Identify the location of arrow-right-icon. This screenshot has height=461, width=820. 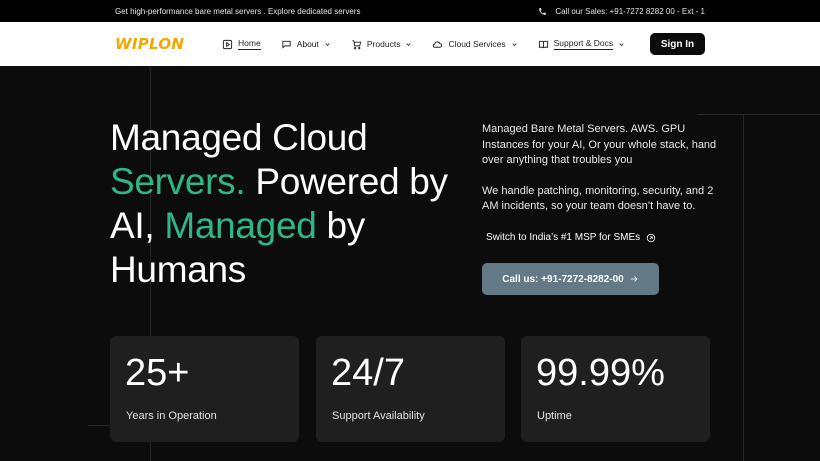
(634, 279).